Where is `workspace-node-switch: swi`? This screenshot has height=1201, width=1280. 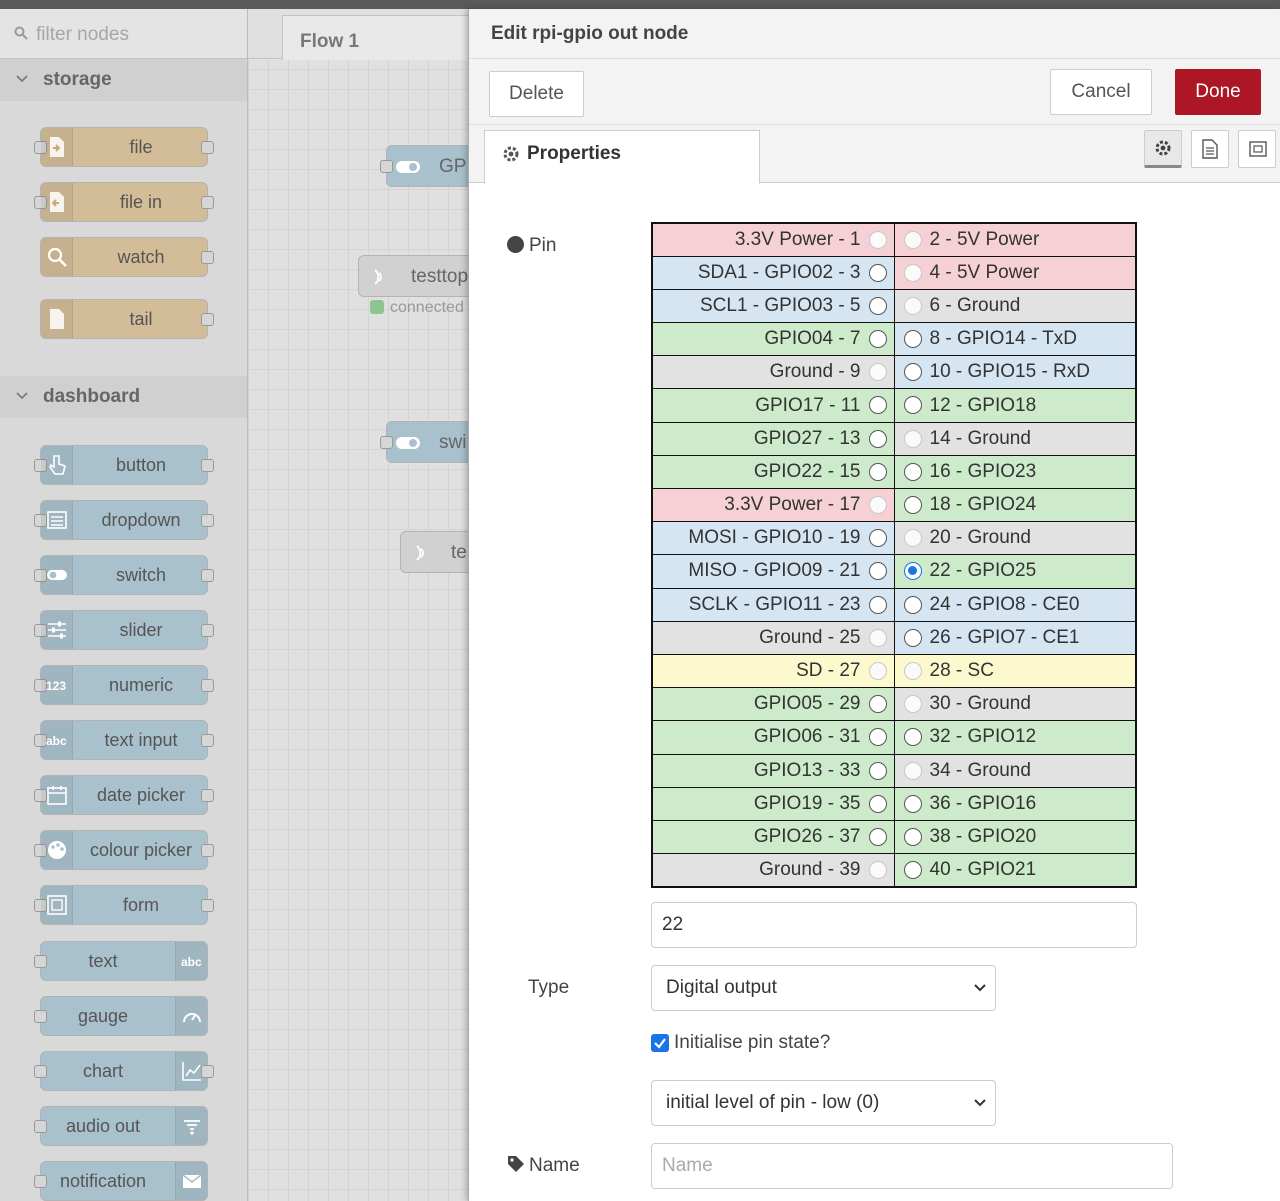 workspace-node-switch: swi is located at coordinates (424, 442).